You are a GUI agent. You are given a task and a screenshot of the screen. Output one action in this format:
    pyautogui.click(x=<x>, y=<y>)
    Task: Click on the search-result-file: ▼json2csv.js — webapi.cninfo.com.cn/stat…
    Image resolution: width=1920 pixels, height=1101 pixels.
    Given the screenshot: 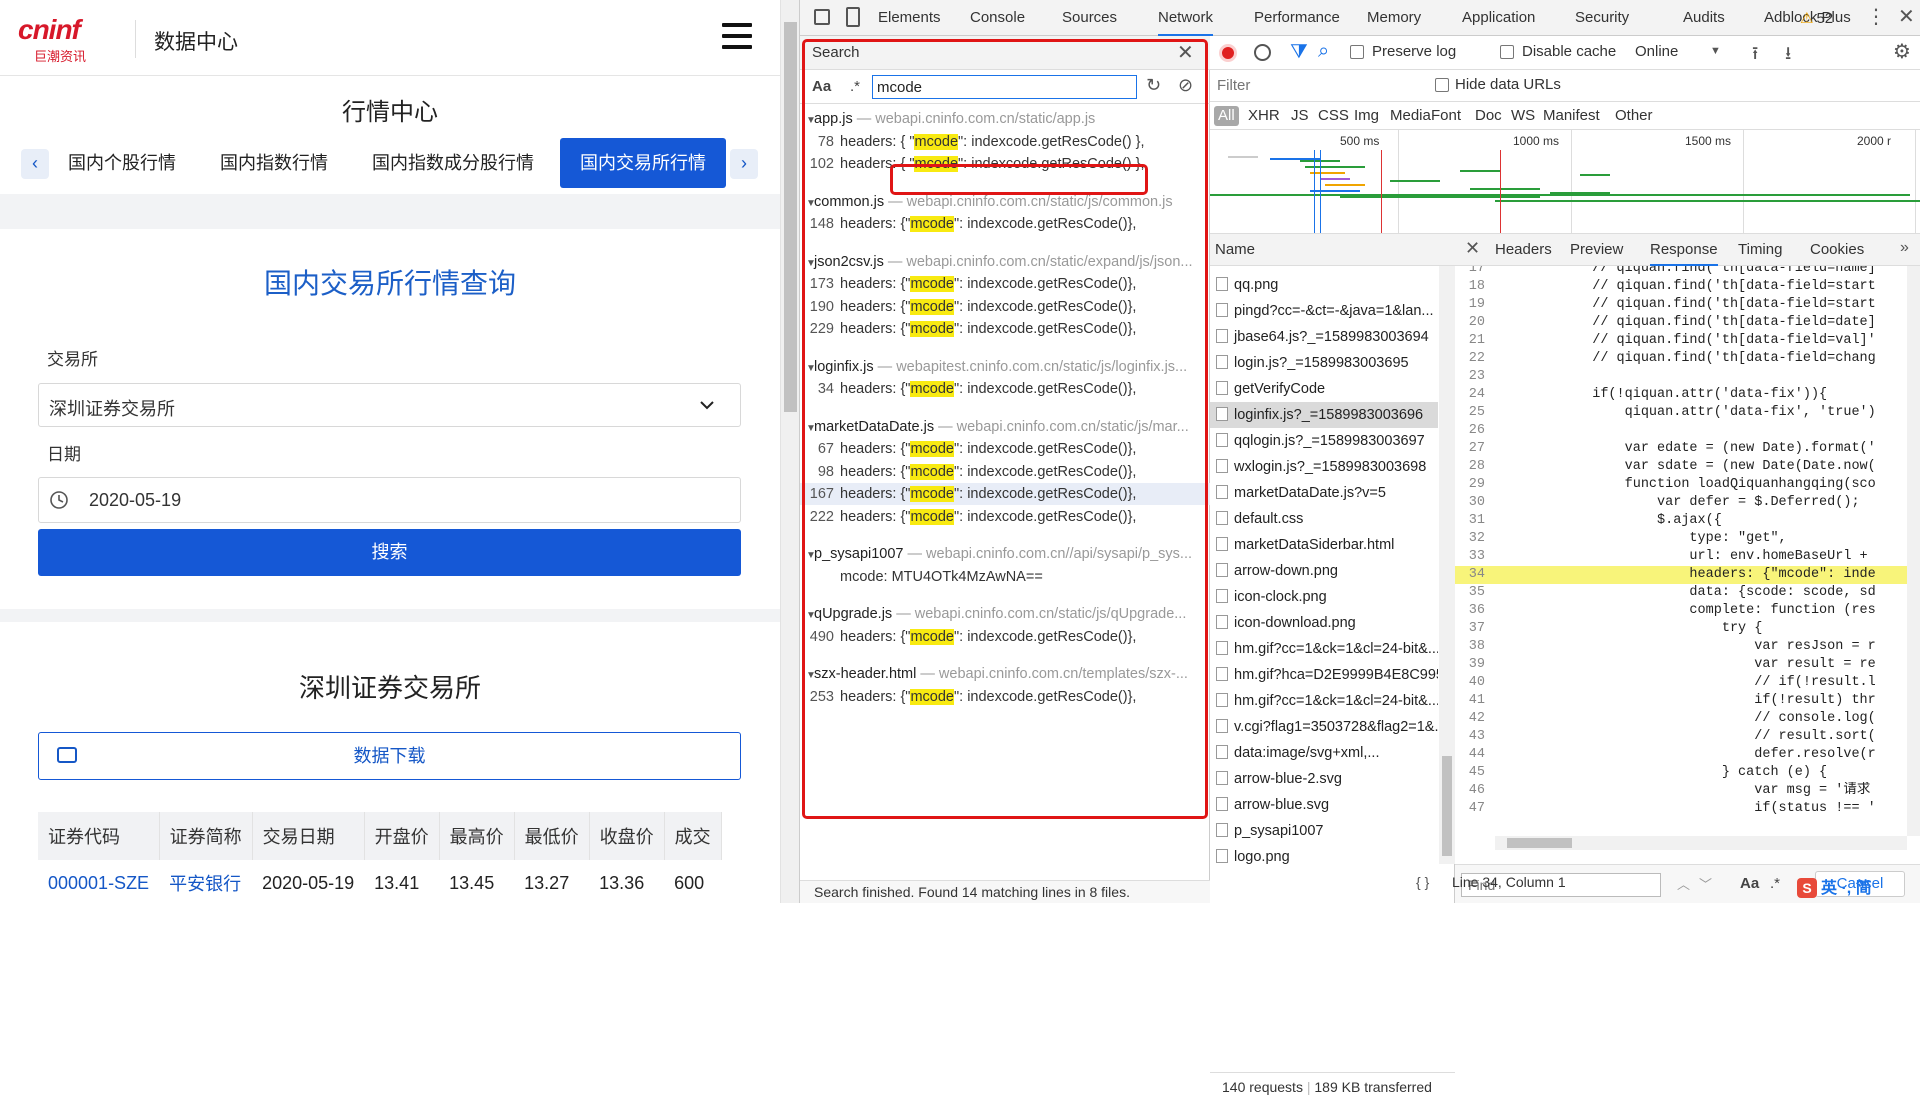 What is the action you would take?
    pyautogui.click(x=1005, y=262)
    